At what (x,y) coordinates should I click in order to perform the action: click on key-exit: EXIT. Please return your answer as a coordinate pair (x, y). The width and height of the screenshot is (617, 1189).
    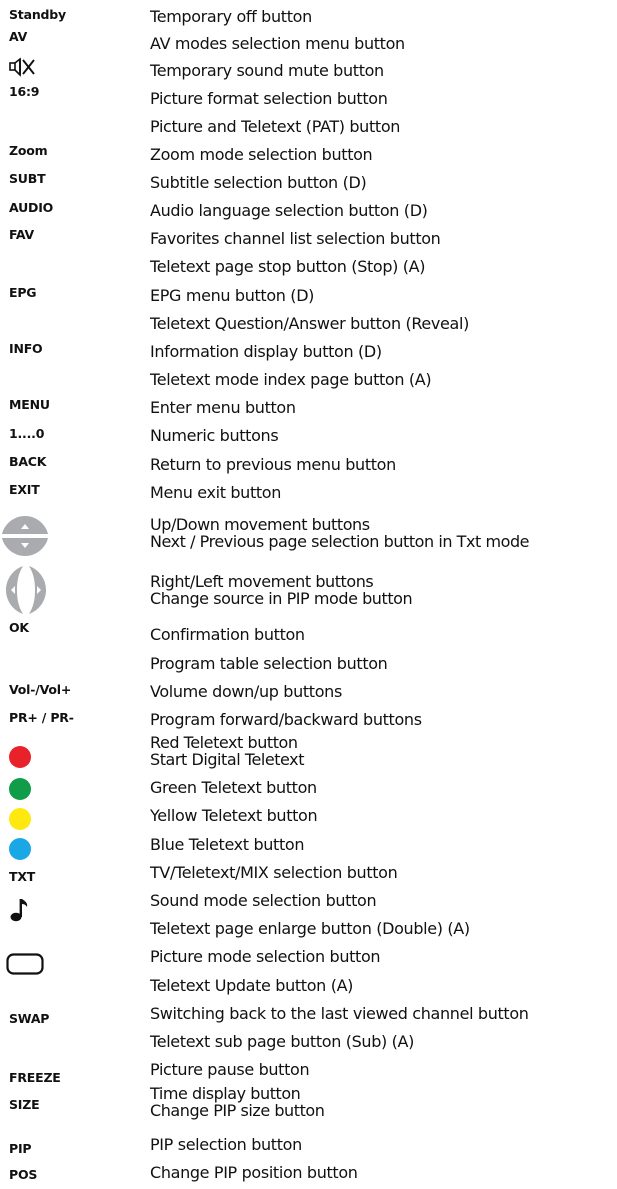
    Looking at the image, I should click on (24, 489).